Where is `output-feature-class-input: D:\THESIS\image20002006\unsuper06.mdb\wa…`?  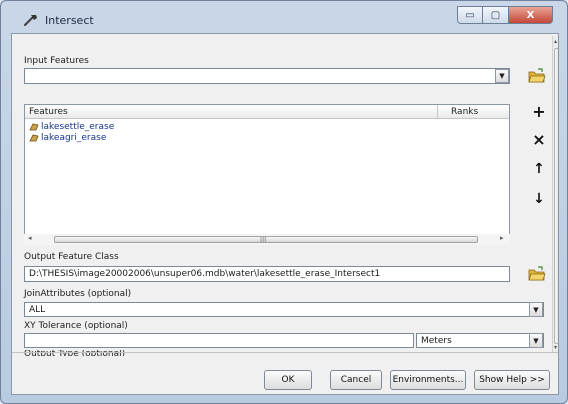
output-feature-class-input: D:\THESIS\image20002006\unsuper06.mdb\wa… is located at coordinates (267, 274).